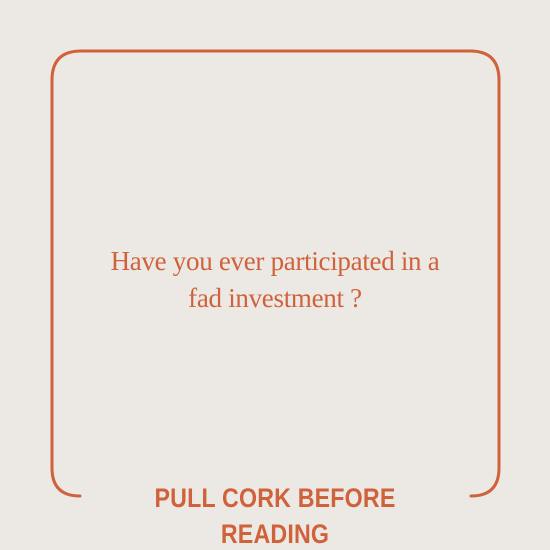 The width and height of the screenshot is (550, 550). Describe the element at coordinates (275, 261) in the screenshot. I see `question-line-1: Have you ever participated in a` at that location.